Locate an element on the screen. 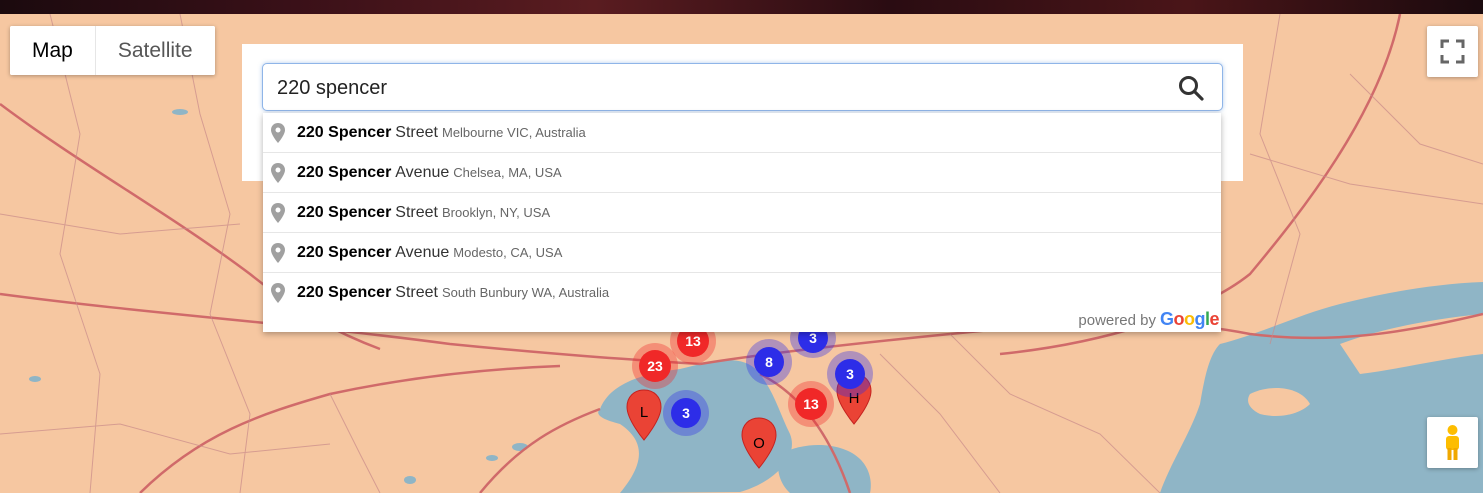  autocomplete-item: 220 Spencer Avenue Chelsea, MA, USA is located at coordinates (742, 173).